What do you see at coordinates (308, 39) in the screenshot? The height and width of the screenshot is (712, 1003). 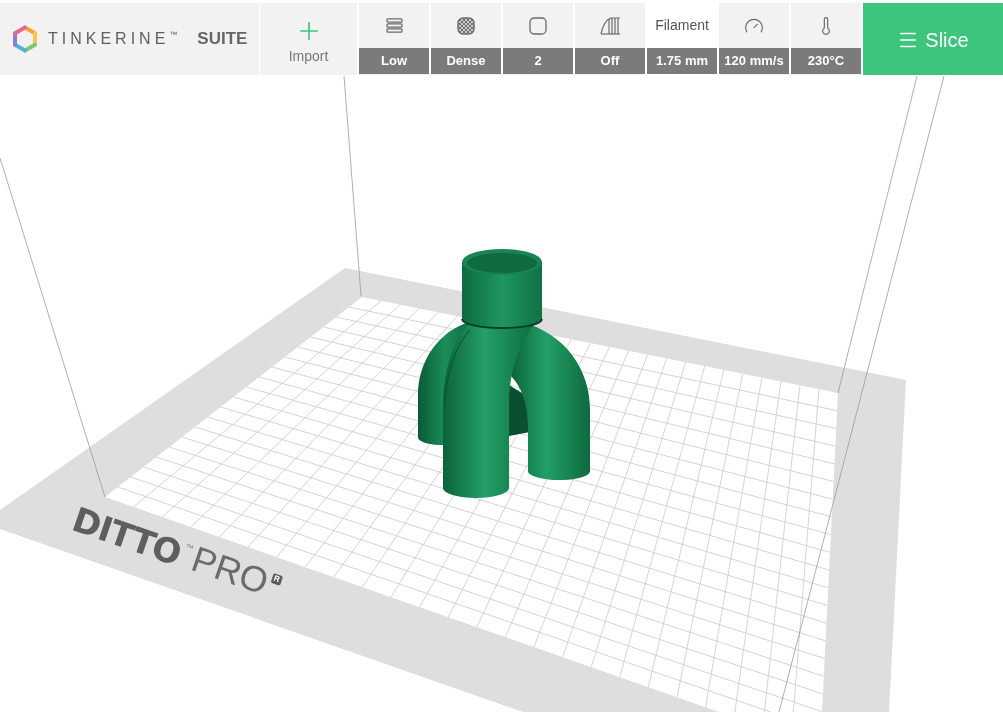 I see `import-button: Import` at bounding box center [308, 39].